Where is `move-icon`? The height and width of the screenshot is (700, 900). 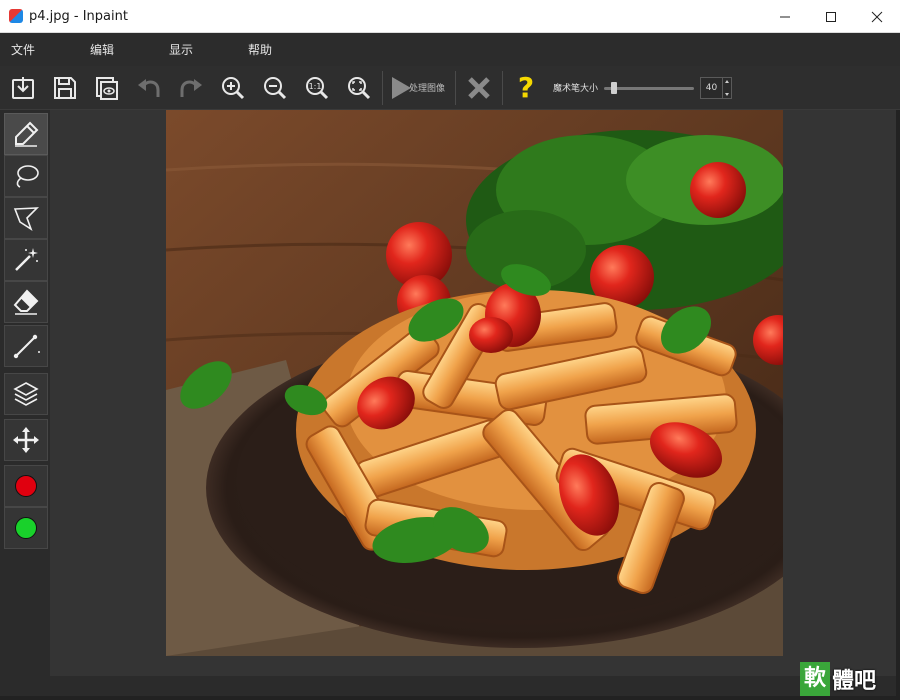
move-icon is located at coordinates (26, 440).